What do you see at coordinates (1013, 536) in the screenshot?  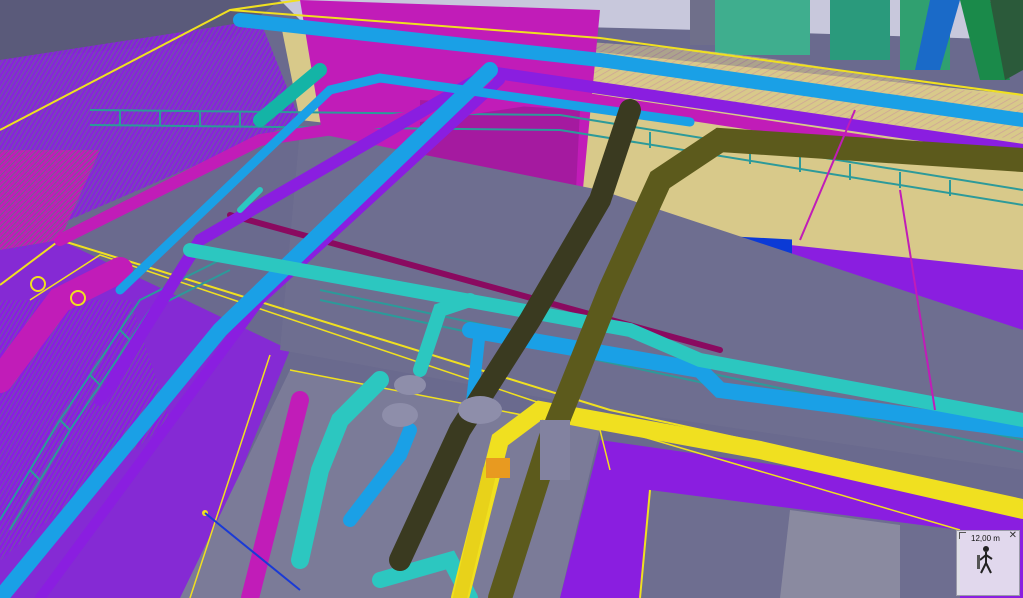 I see `close-icon: ✕` at bounding box center [1013, 536].